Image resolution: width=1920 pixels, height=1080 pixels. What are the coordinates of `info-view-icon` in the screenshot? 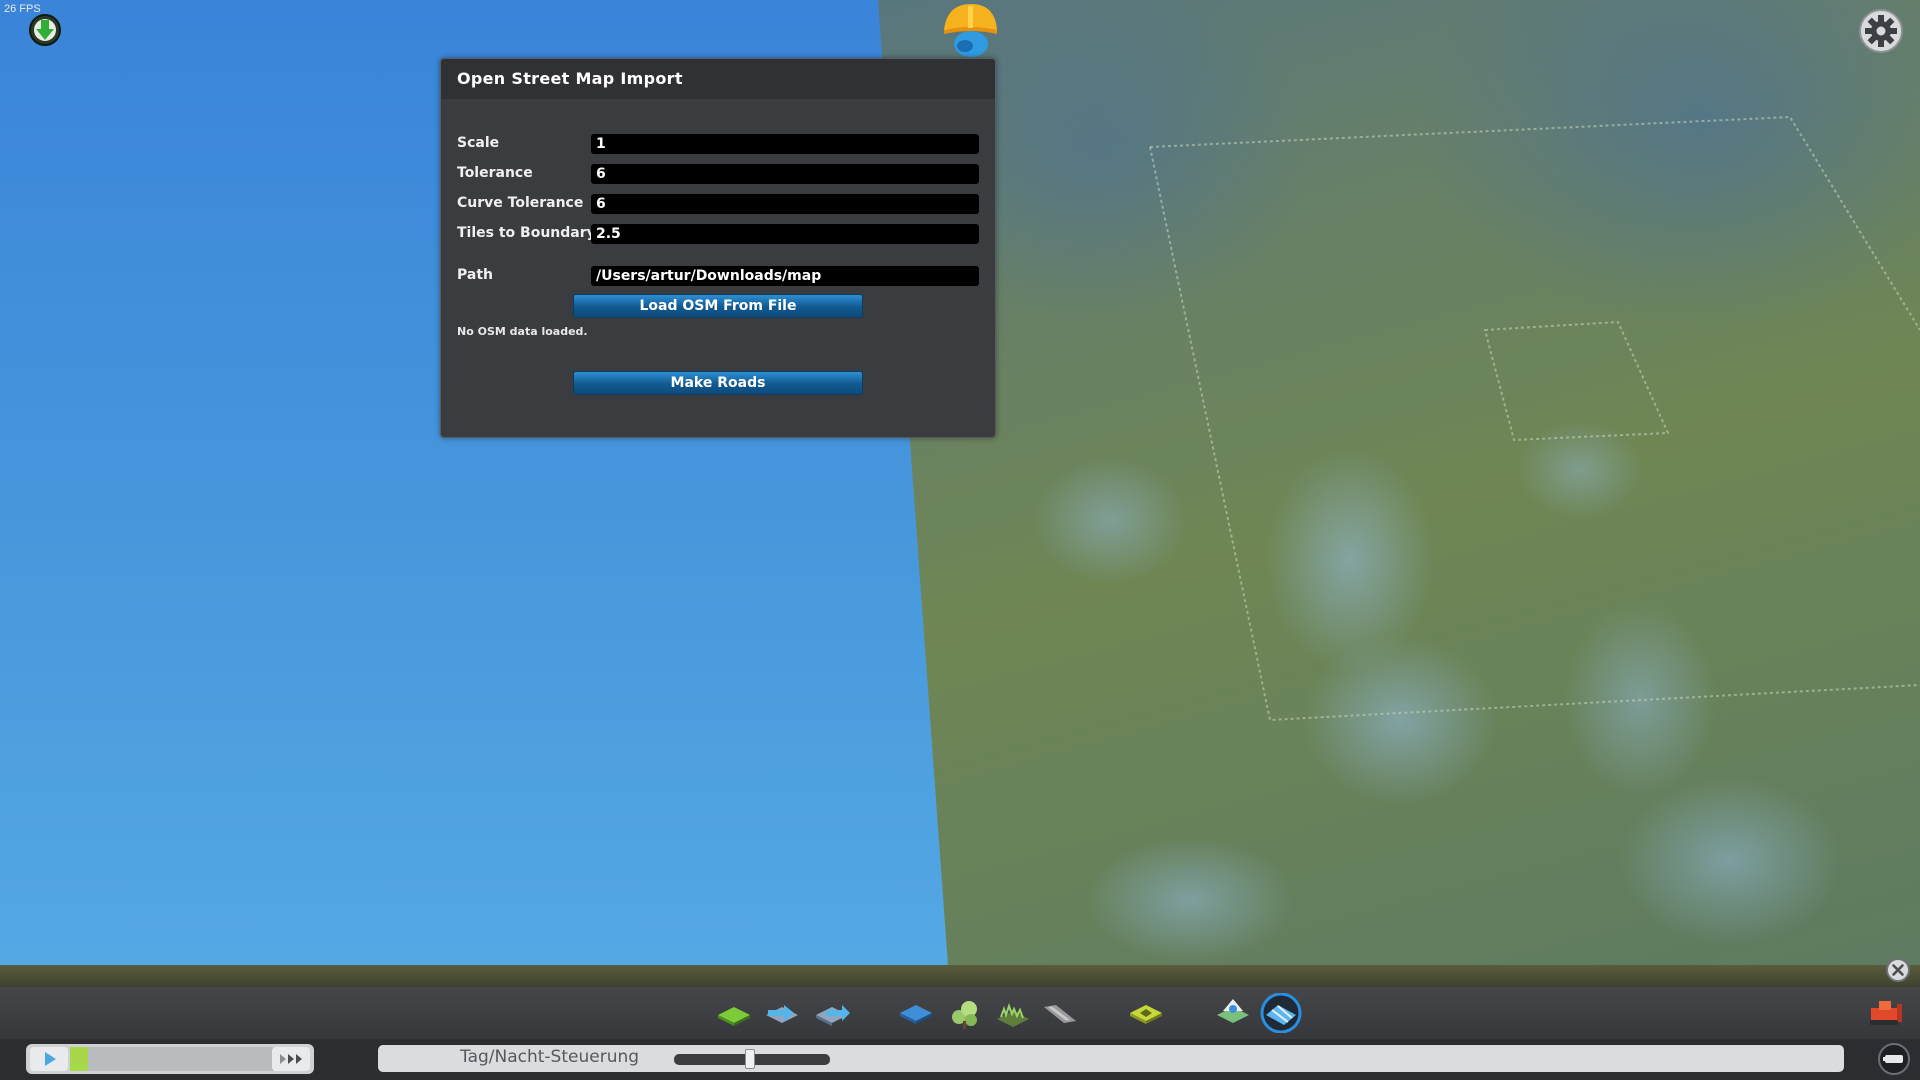 It's located at (1894, 1059).